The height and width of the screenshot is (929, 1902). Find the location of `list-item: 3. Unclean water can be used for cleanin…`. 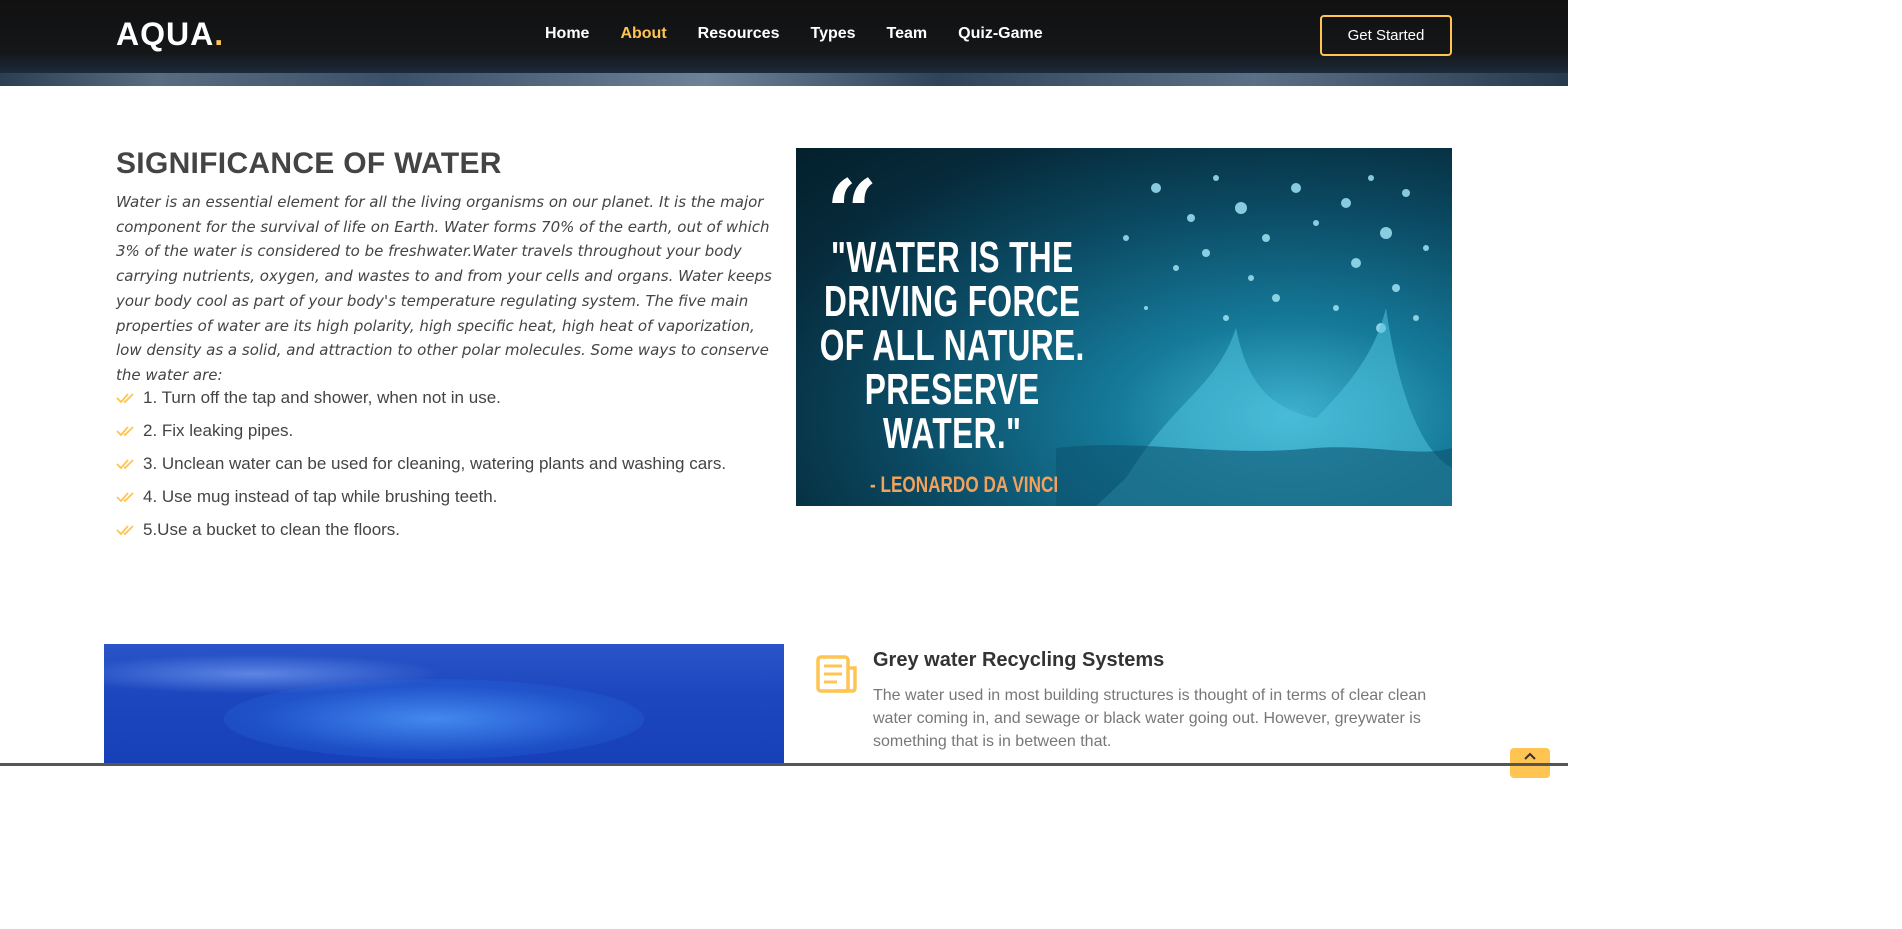

list-item: 3. Unclean water can be used for cleanin… is located at coordinates (421, 463).